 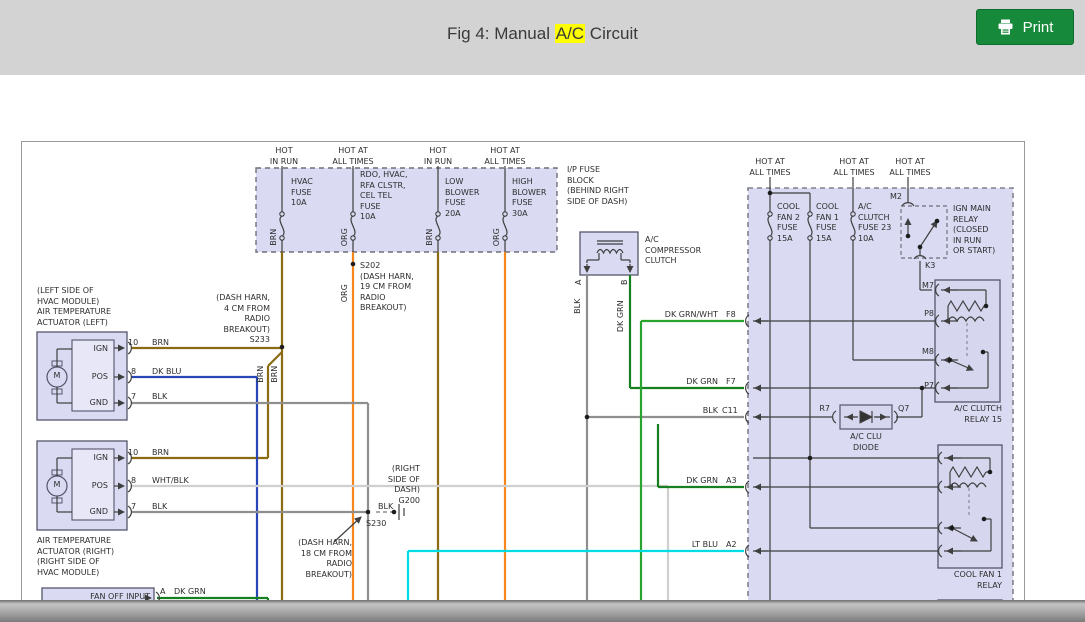 I want to click on title-highlight: A/C, so click(x=570, y=33).